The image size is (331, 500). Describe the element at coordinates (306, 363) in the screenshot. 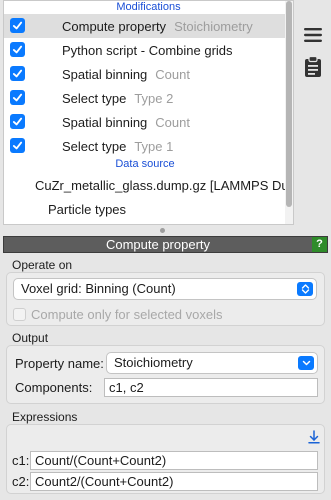

I see `chevron-down-icon` at that location.